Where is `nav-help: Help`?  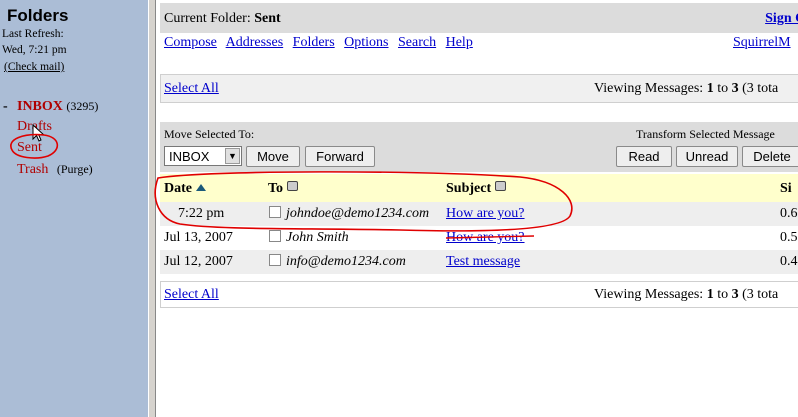 nav-help: Help is located at coordinates (459, 42).